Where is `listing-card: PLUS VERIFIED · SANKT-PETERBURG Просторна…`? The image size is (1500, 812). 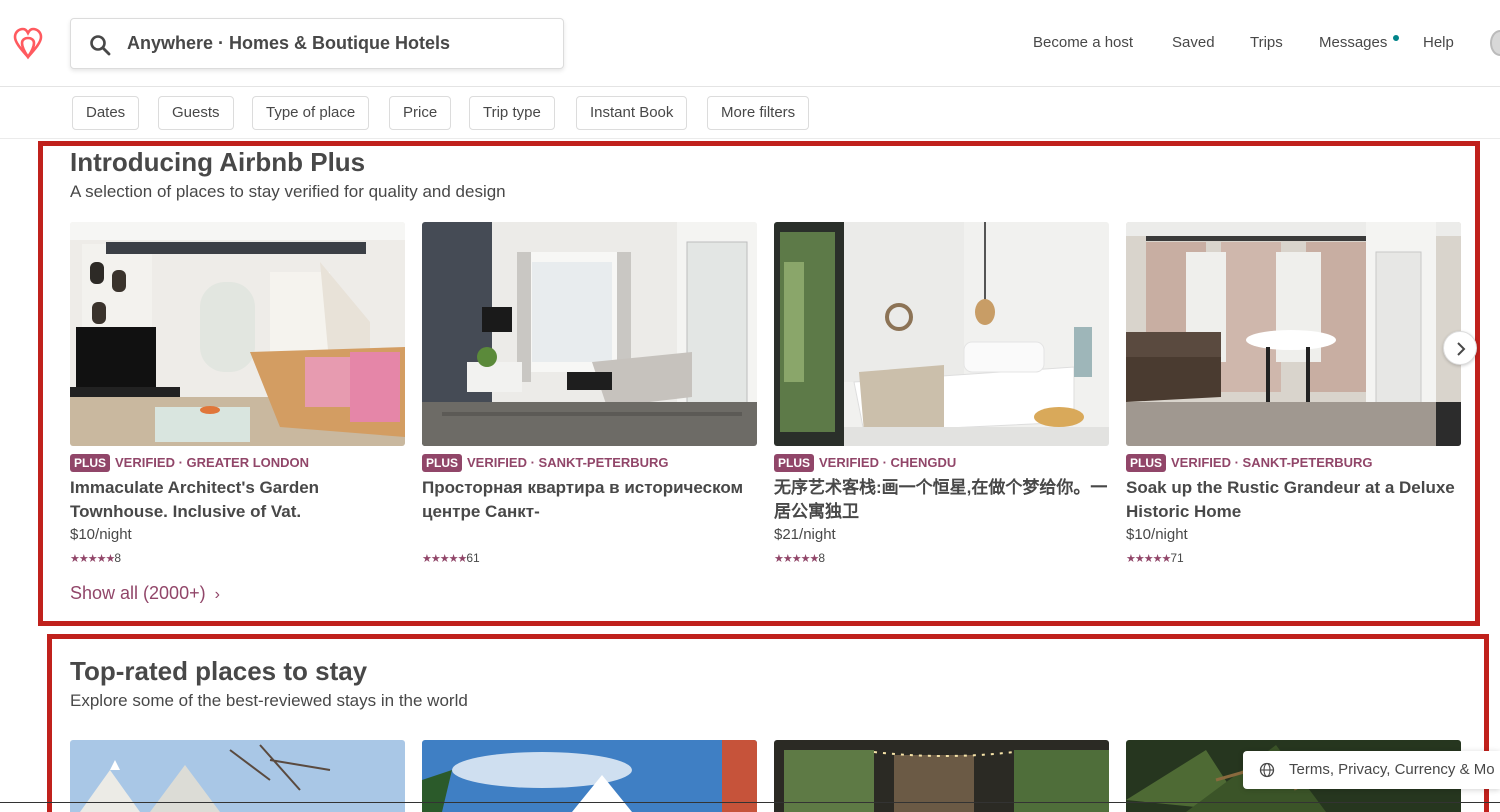 listing-card: PLUS VERIFIED · SANKT-PETERBURG Просторна… is located at coordinates (589, 394).